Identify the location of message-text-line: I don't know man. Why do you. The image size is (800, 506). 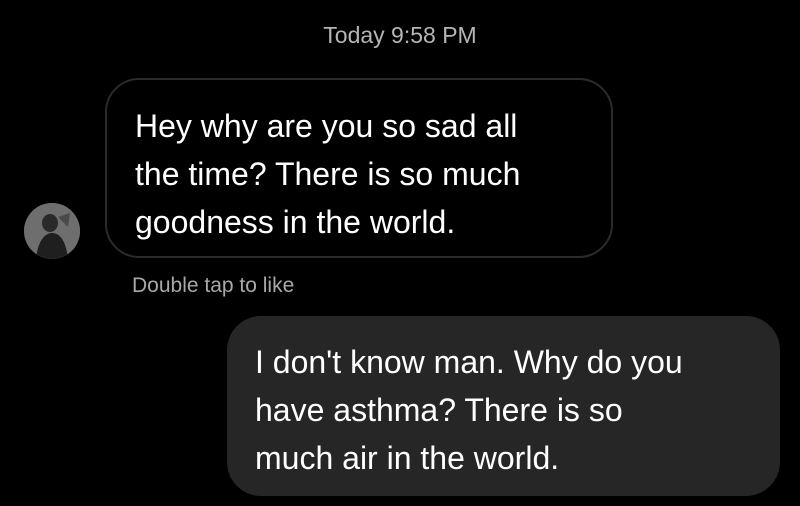
(469, 362).